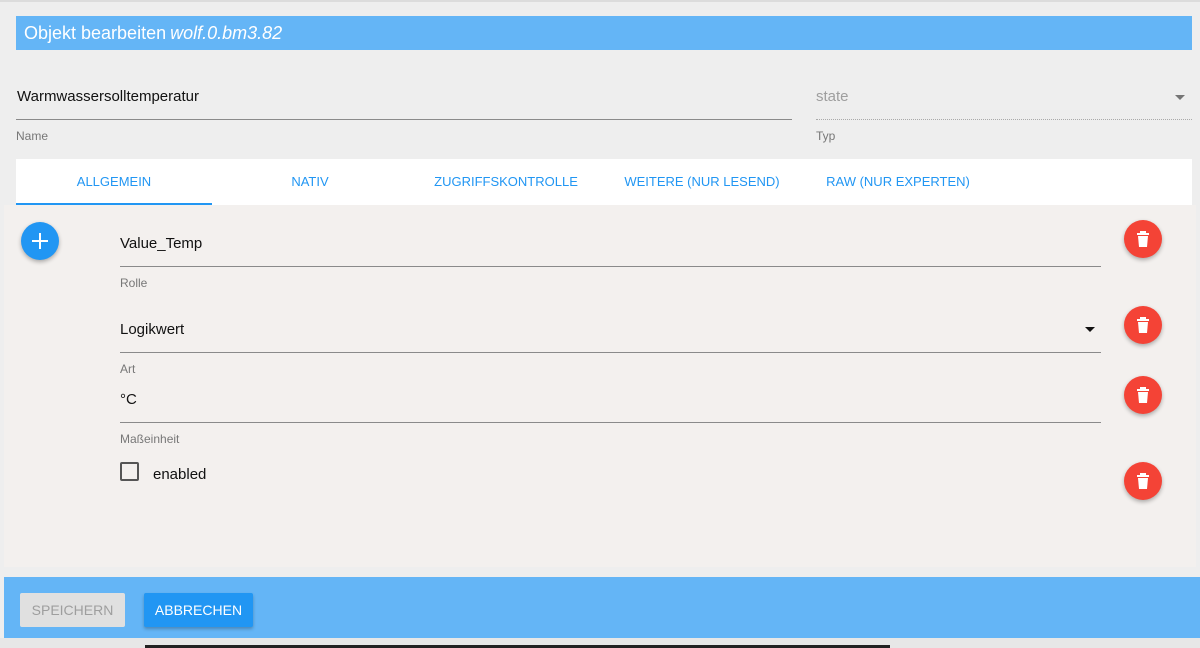  Describe the element at coordinates (604, 33) in the screenshot. I see `dialog-title-bar: Objekt bearbeiten wolf.0.bm3.82` at that location.